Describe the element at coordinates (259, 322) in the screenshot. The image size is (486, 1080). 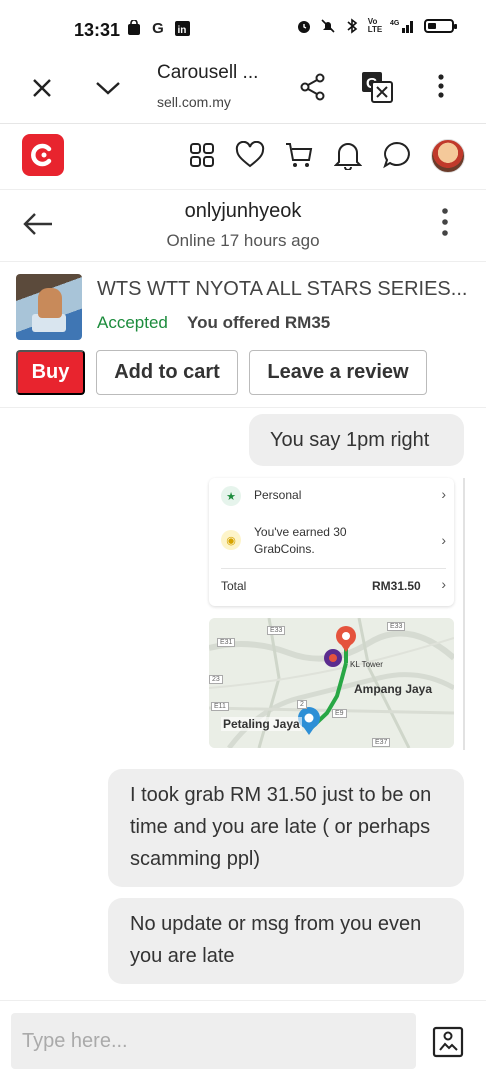
I see `offer-amount: You offered RM35` at that location.